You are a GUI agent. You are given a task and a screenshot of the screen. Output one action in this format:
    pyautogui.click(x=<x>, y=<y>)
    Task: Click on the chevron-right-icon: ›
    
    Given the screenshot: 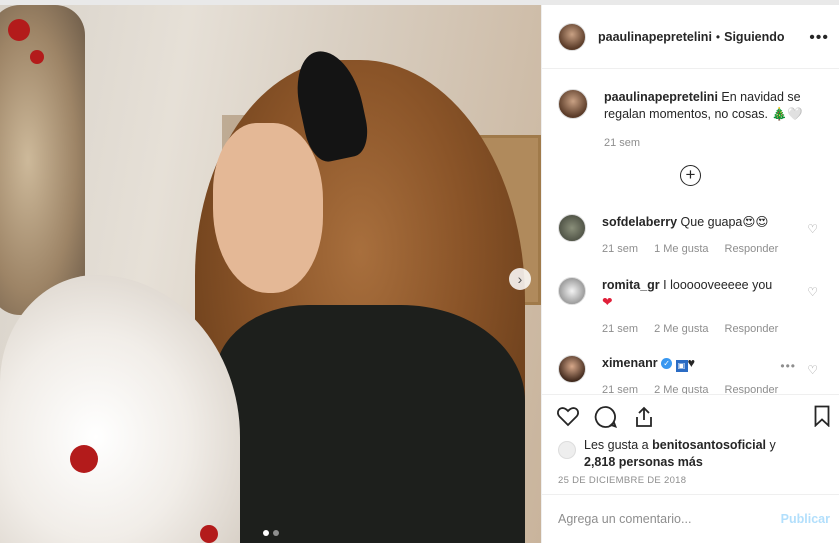 What is the action you would take?
    pyautogui.click(x=520, y=279)
    